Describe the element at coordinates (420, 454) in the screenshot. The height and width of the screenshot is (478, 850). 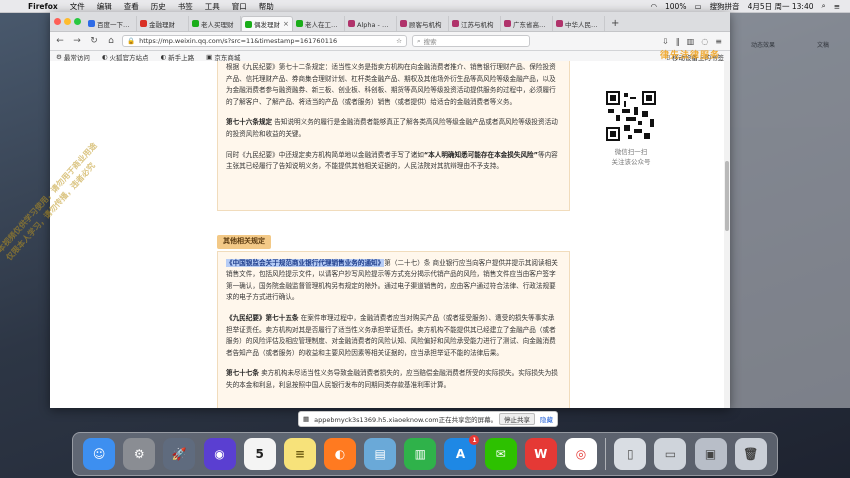
I see `numbers-icon: ▥` at that location.